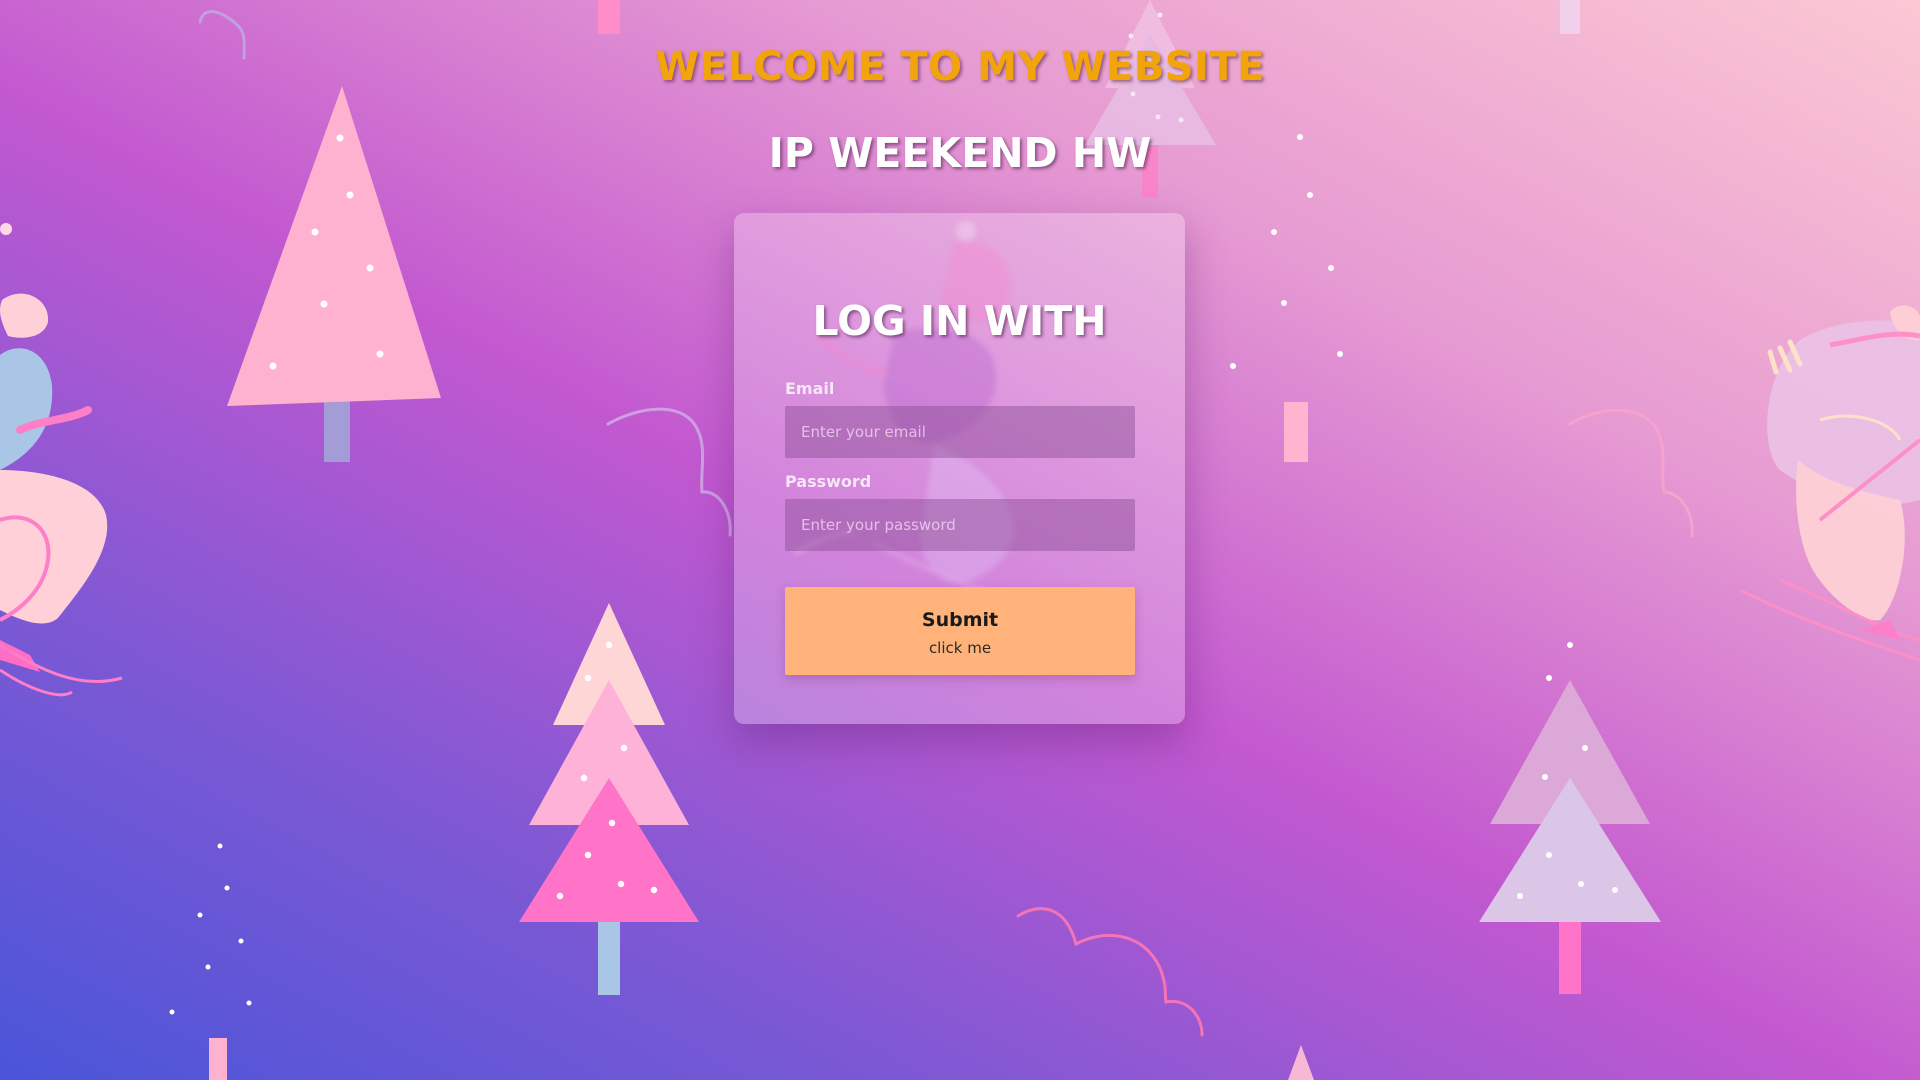  I want to click on password-label: Password, so click(828, 481).